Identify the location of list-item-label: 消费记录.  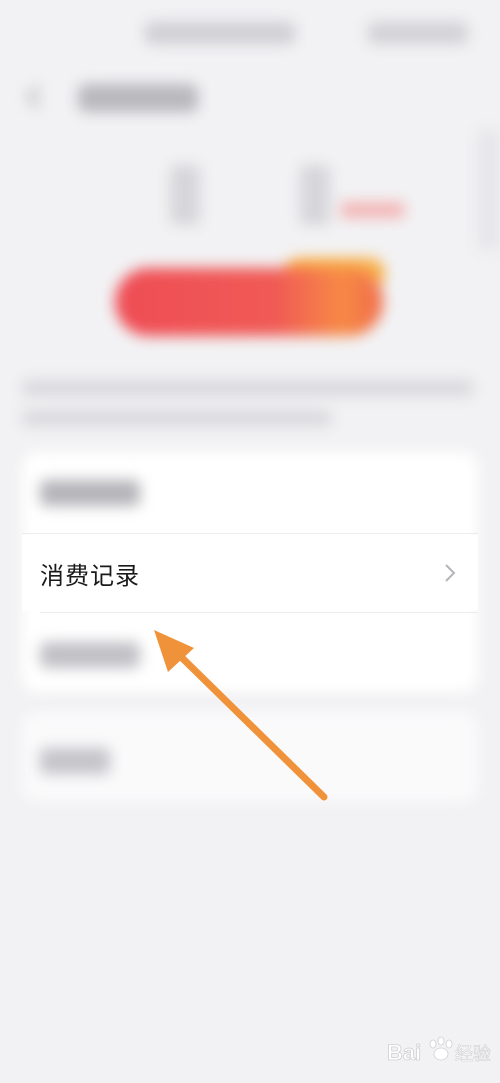
(90, 575).